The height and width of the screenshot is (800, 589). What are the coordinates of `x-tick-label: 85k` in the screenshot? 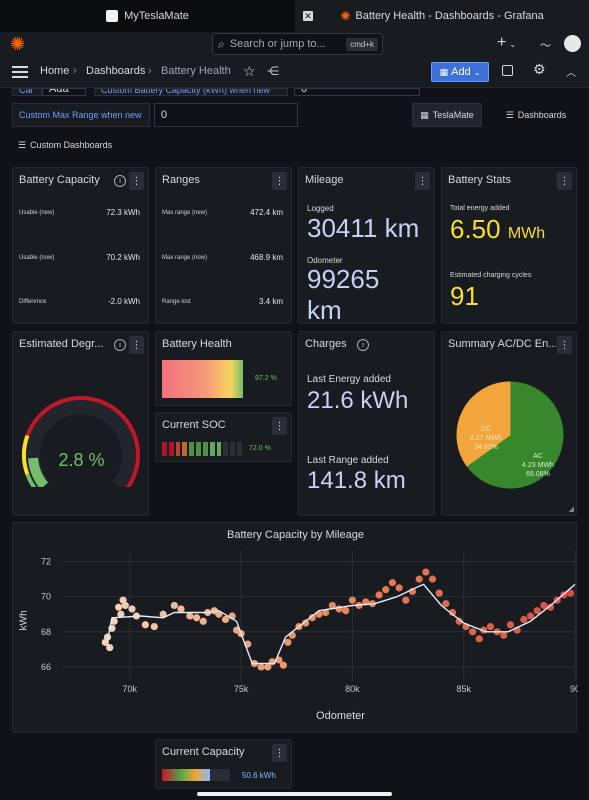 It's located at (463, 689).